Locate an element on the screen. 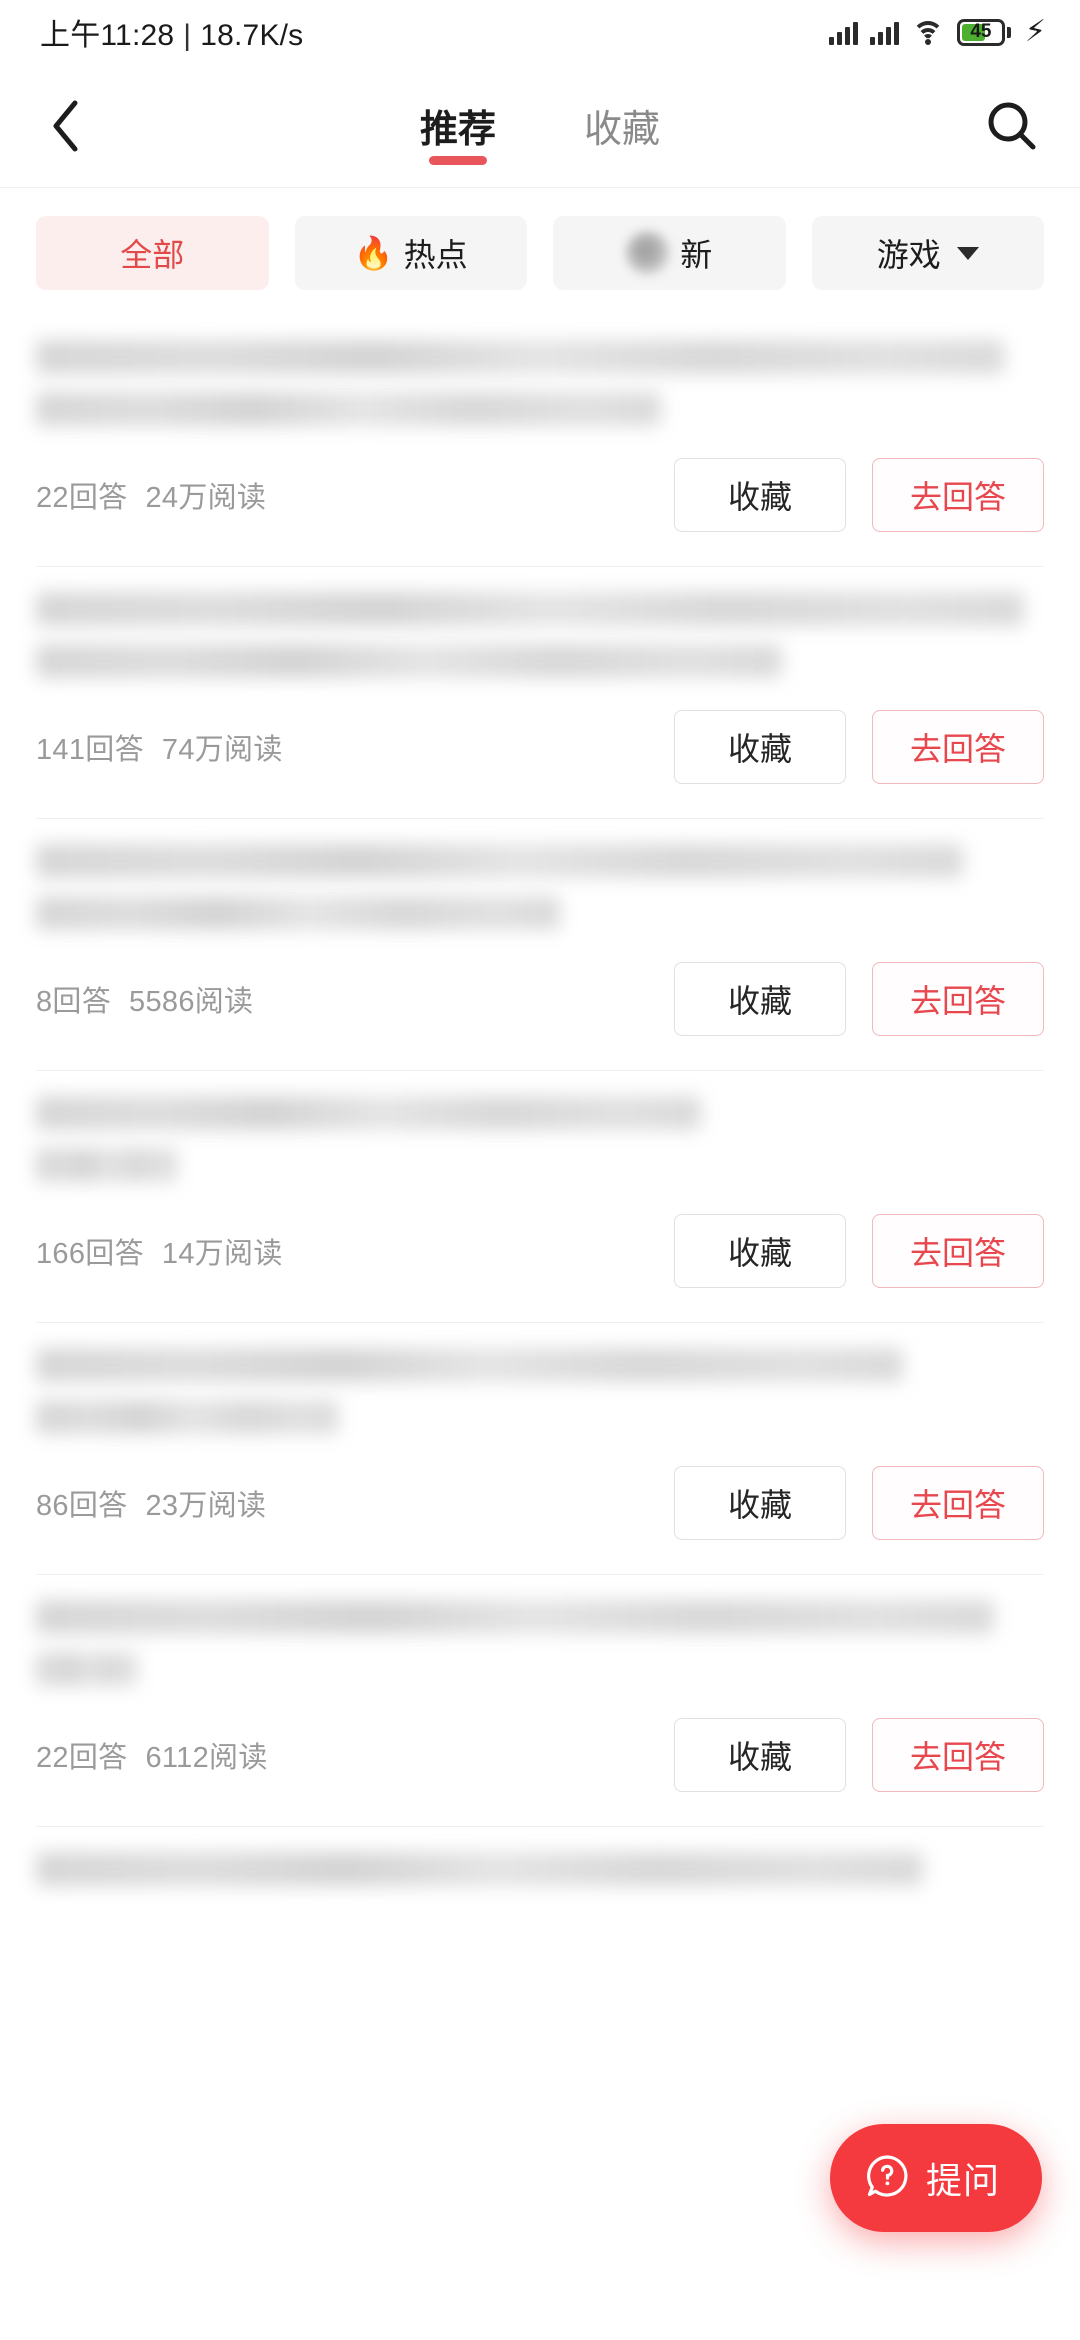 The height and width of the screenshot is (2340, 1080). row-stats: 86回答 23万阅读 is located at coordinates (151, 1503).